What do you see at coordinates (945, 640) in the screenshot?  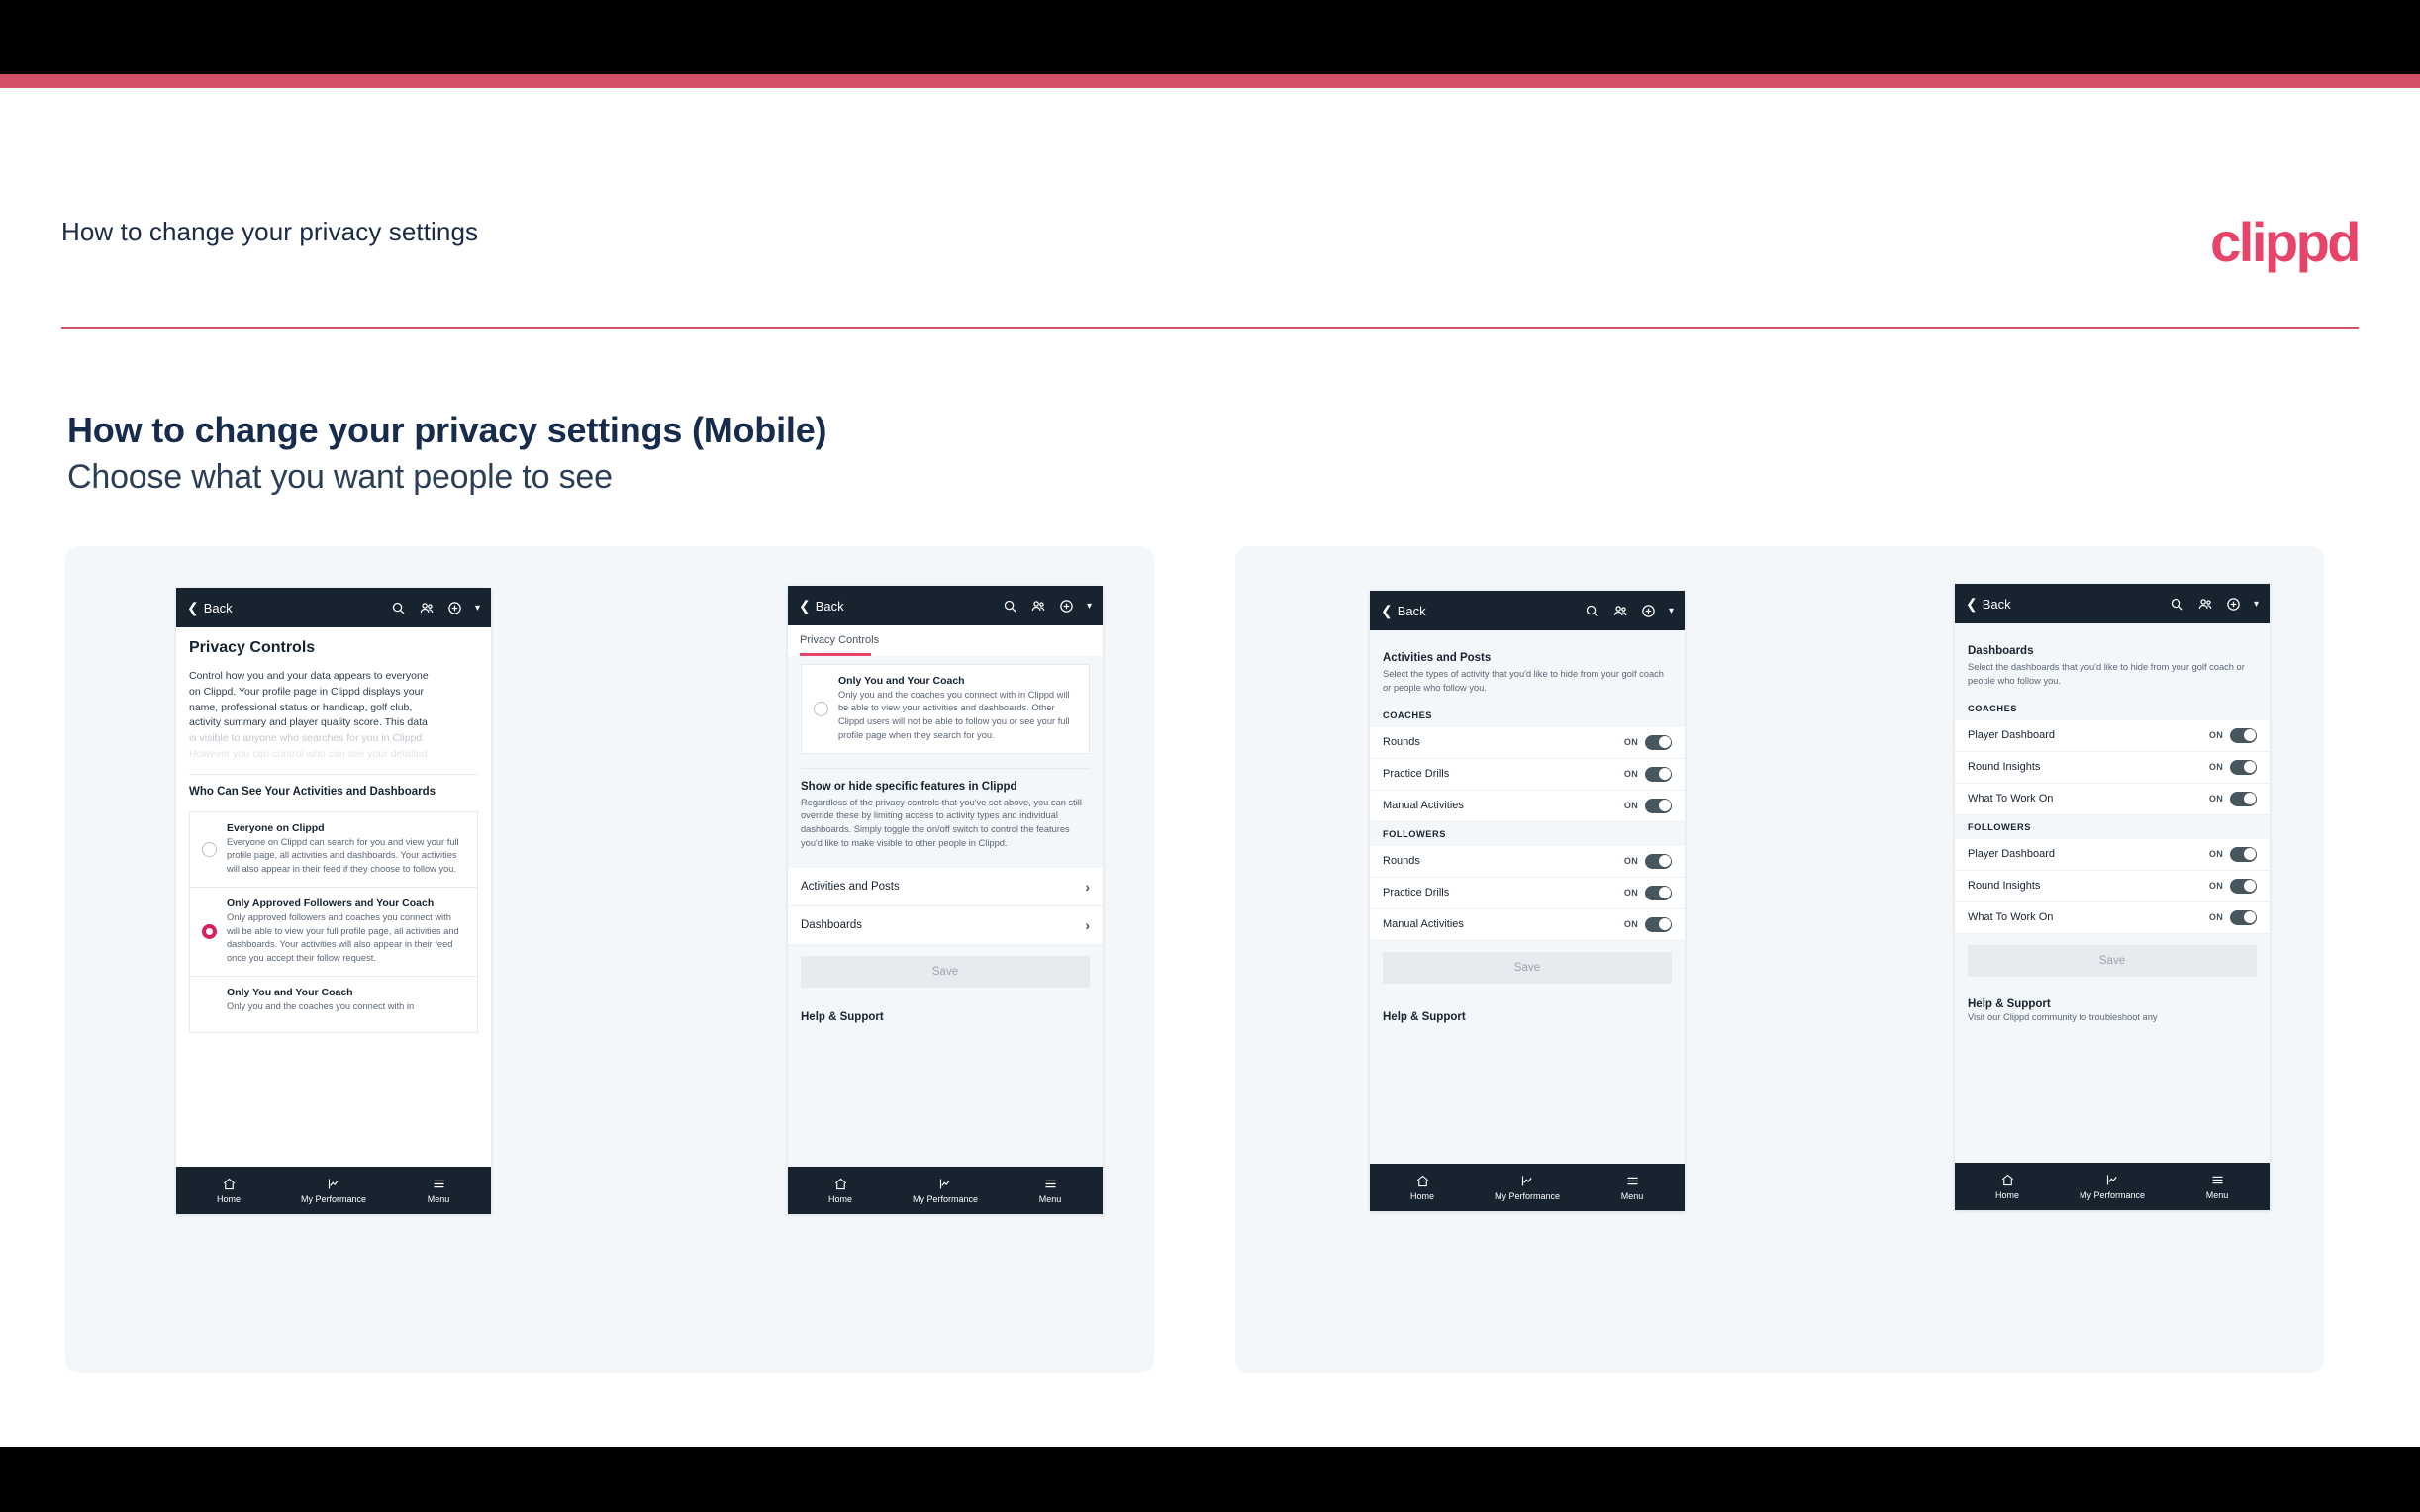 I see `privacy-controls-tab: Privacy Controls` at bounding box center [945, 640].